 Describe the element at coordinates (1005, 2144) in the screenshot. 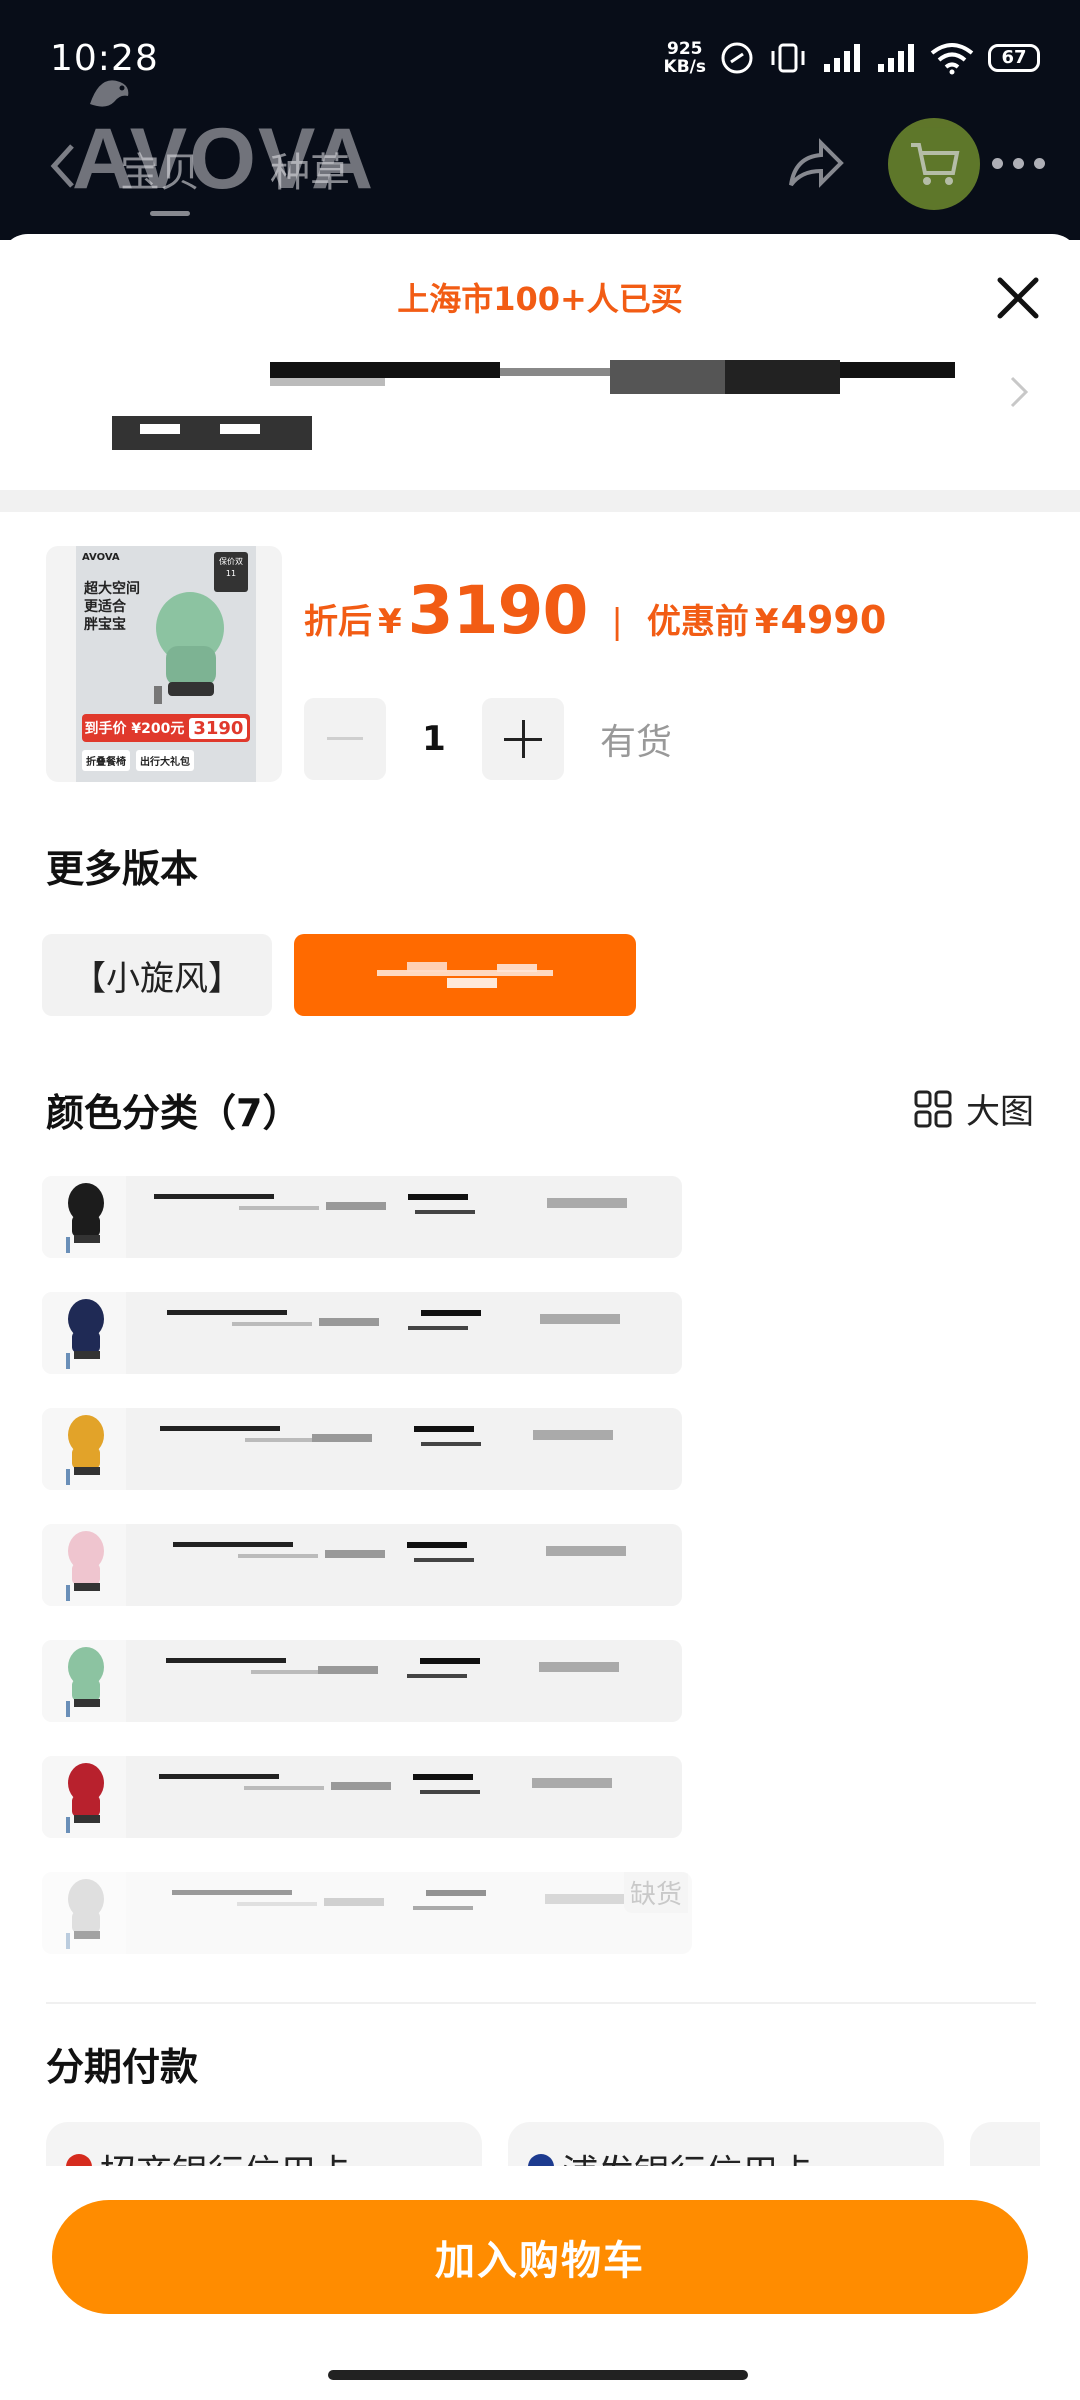

I see `installment-card-more` at that location.